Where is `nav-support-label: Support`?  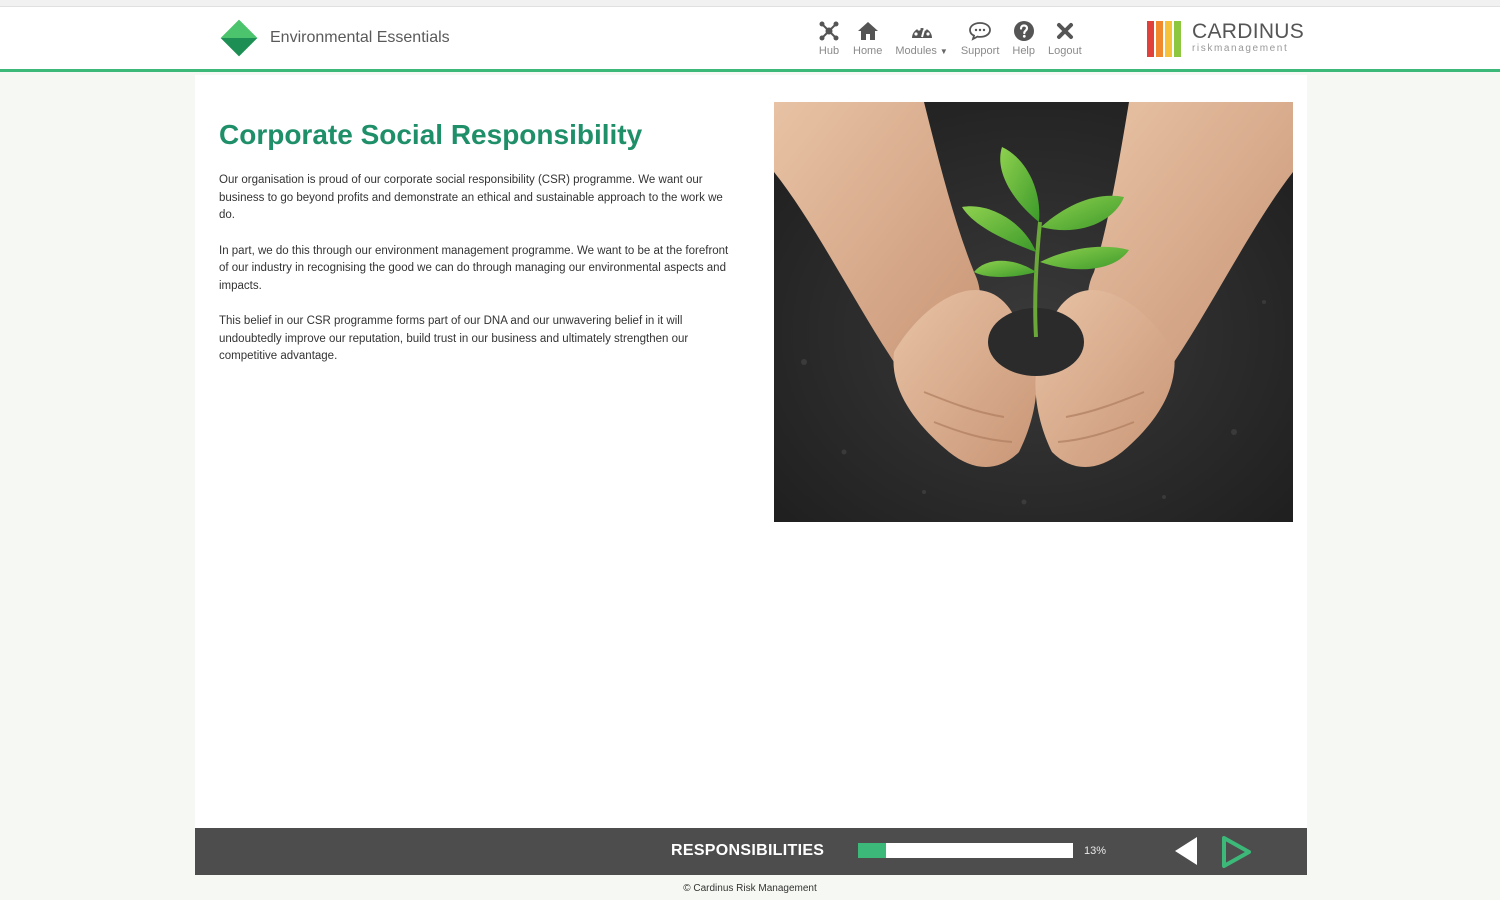 nav-support-label: Support is located at coordinates (980, 51).